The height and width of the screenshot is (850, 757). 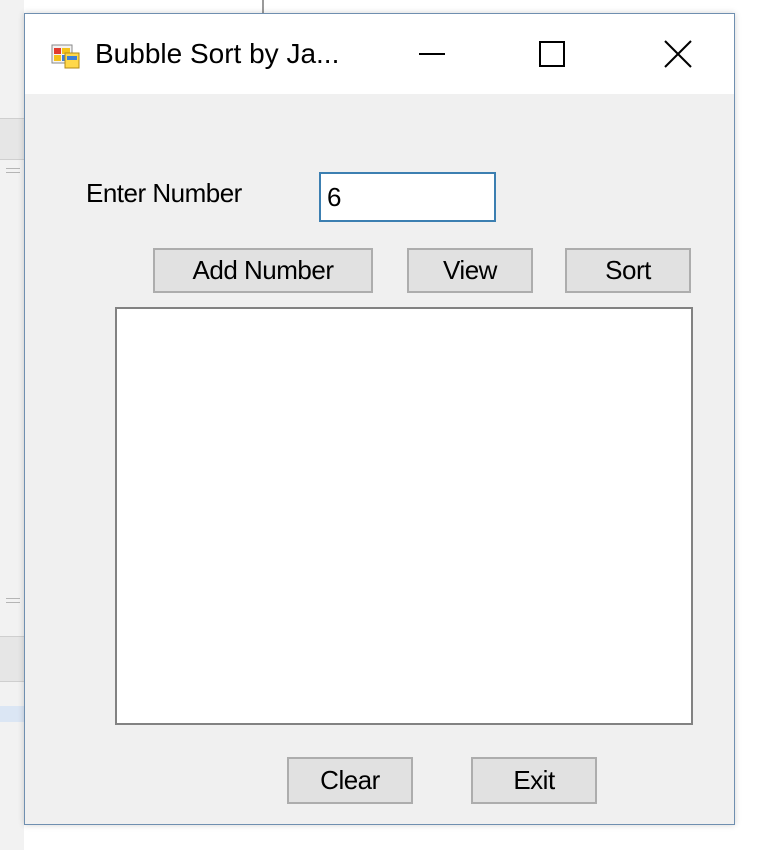 What do you see at coordinates (12, 714) in the screenshot?
I see `background-selection-band` at bounding box center [12, 714].